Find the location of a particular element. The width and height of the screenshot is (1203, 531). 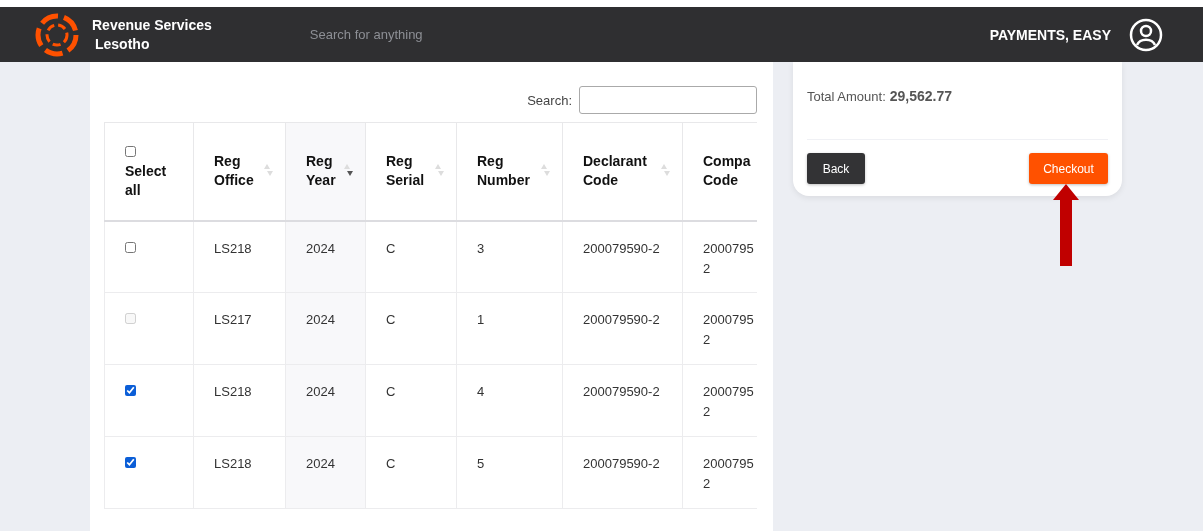

user-avatar-icon is located at coordinates (1146, 34).